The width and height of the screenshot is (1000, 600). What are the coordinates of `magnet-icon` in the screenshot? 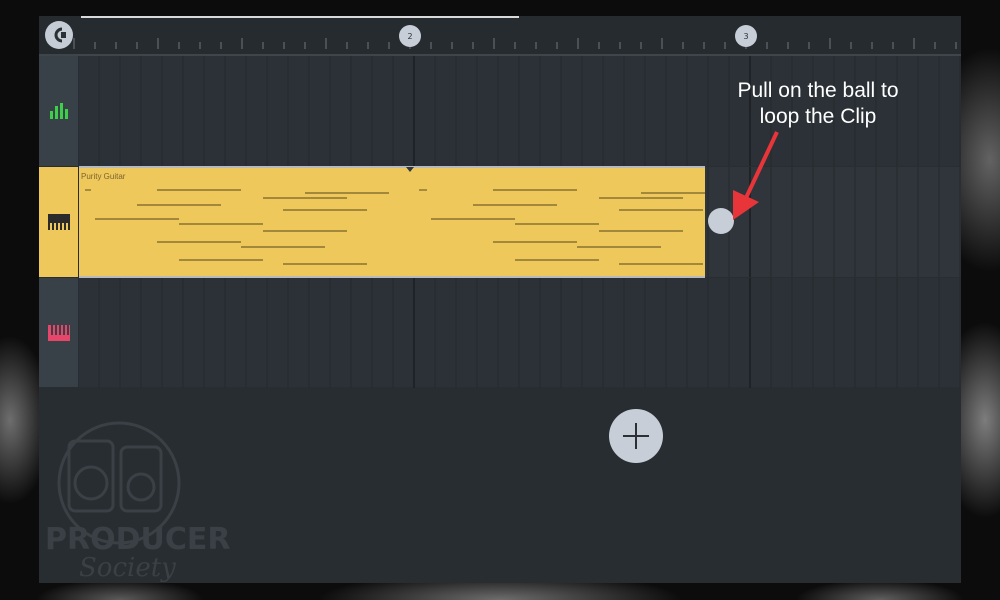 It's located at (60, 35).